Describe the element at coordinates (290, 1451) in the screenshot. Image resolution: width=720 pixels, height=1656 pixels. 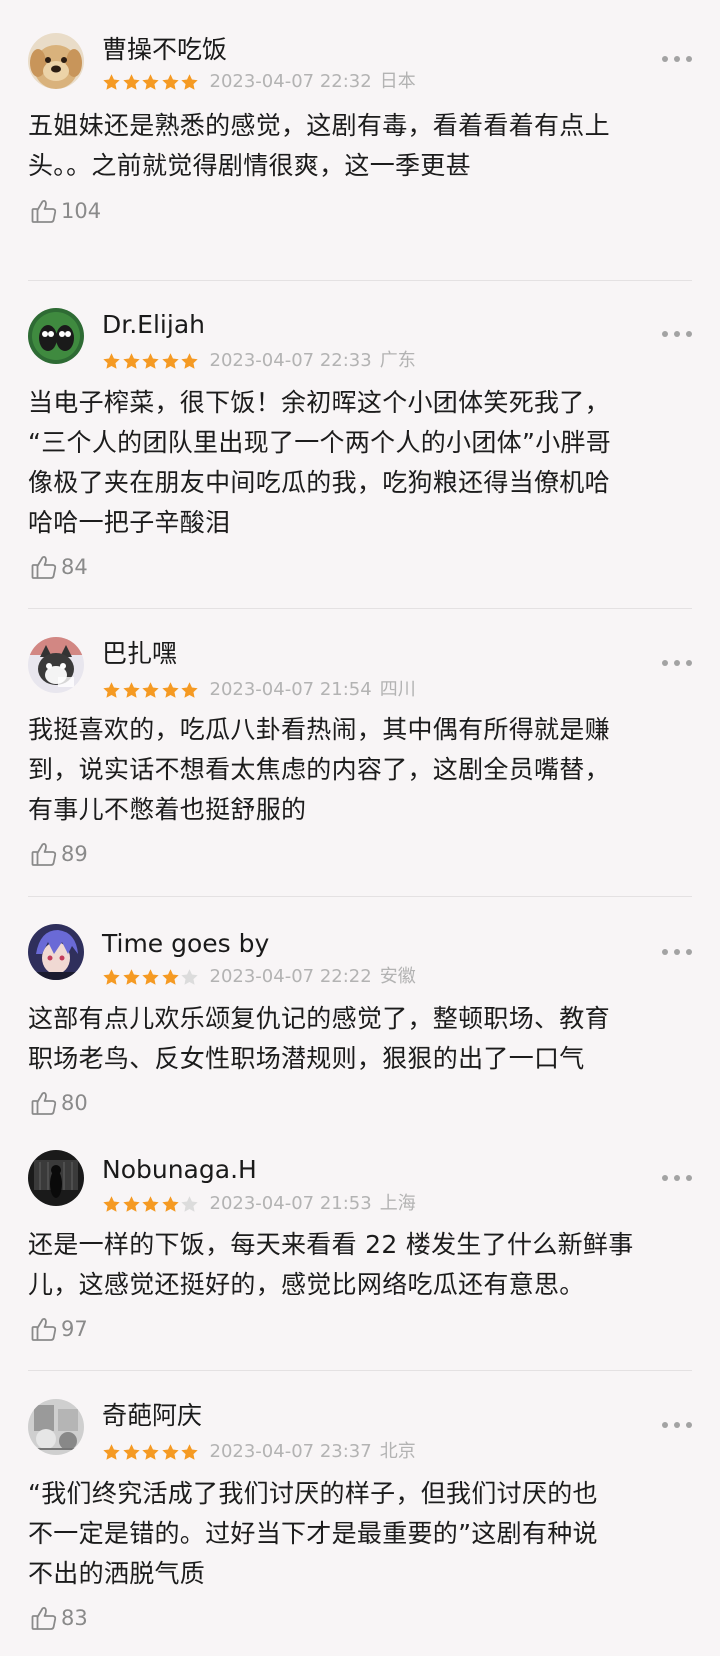
I see `review-date: 2023-04-07 23:37` at that location.